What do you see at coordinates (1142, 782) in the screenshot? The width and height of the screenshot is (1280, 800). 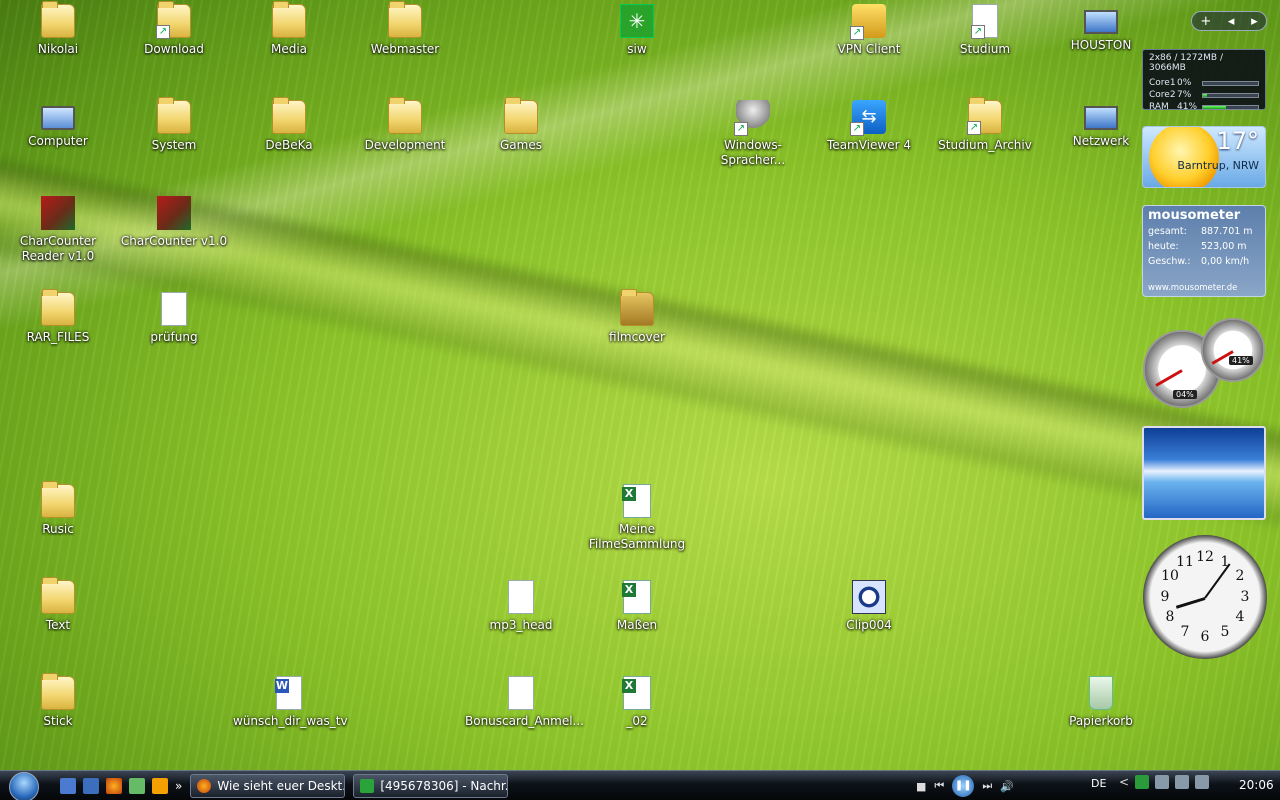 I see `tray-app-icon` at bounding box center [1142, 782].